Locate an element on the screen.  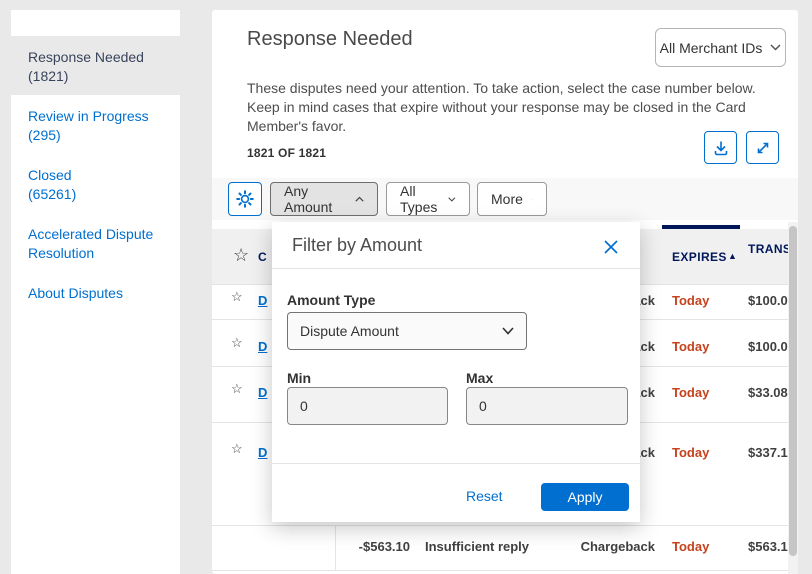
sidebar-item-accelerated-dispute-resolution: Accelerated Dispute Resolution is located at coordinates (95, 244).